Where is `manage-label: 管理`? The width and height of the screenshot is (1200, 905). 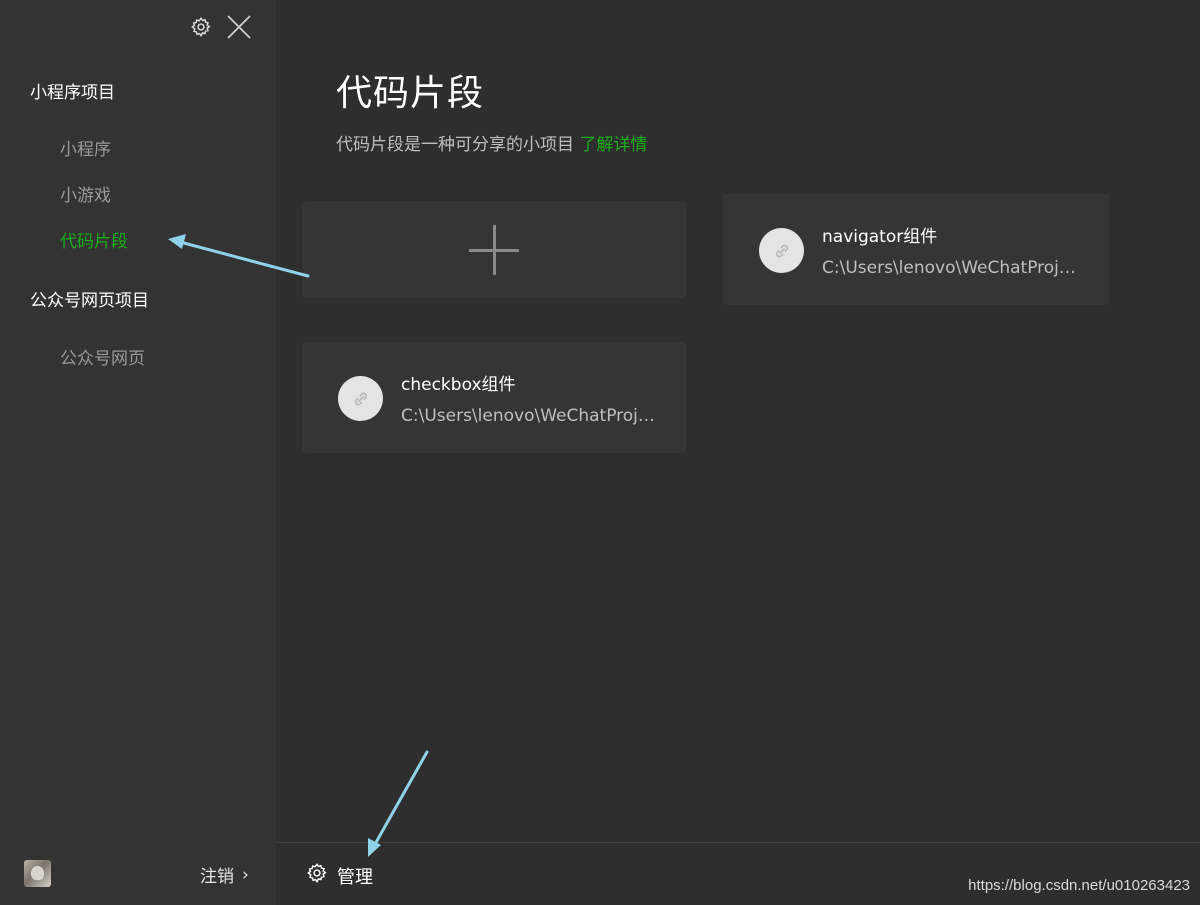 manage-label: 管理 is located at coordinates (355, 877).